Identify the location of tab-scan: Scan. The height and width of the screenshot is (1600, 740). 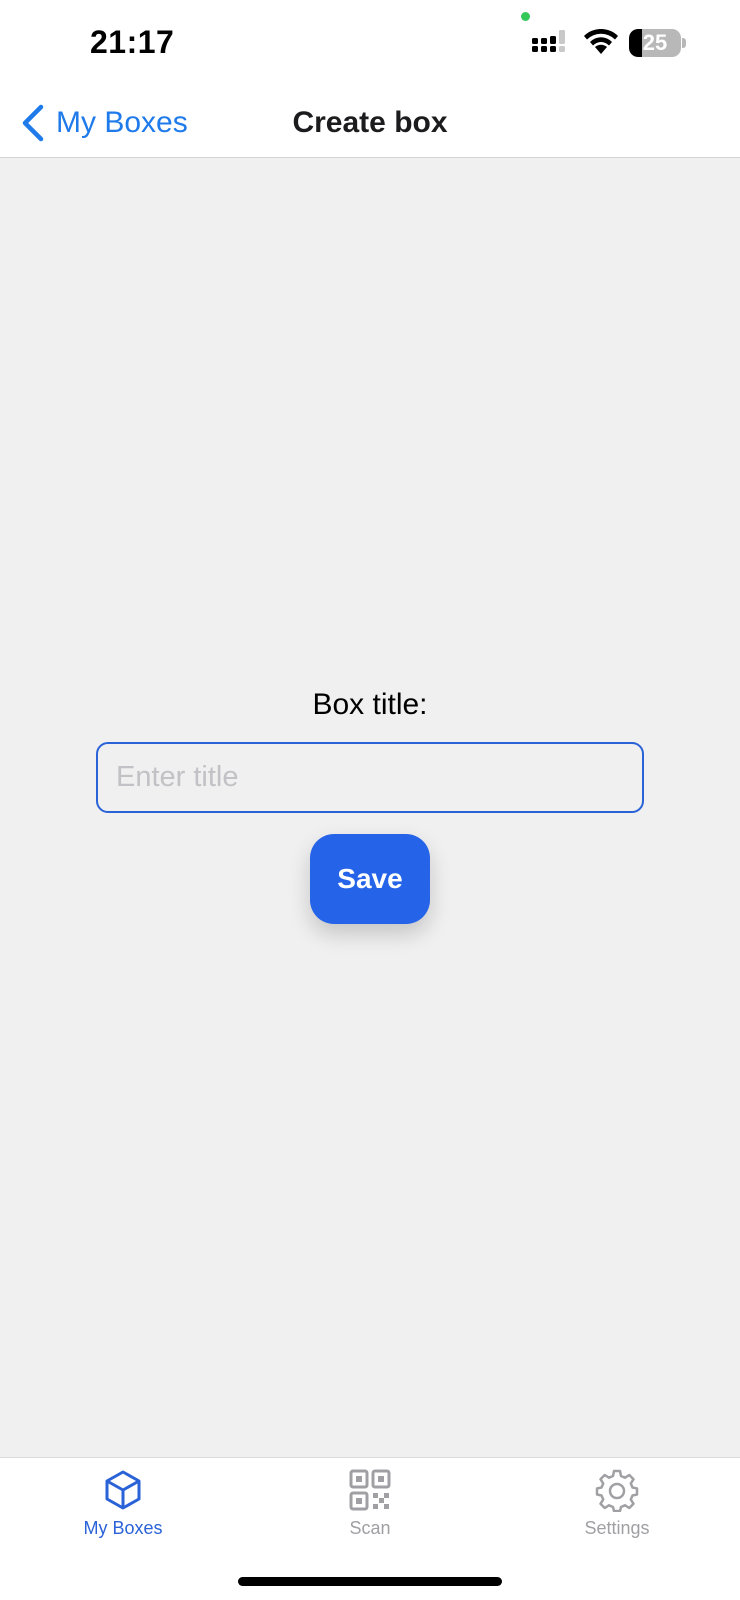
(370, 1508).